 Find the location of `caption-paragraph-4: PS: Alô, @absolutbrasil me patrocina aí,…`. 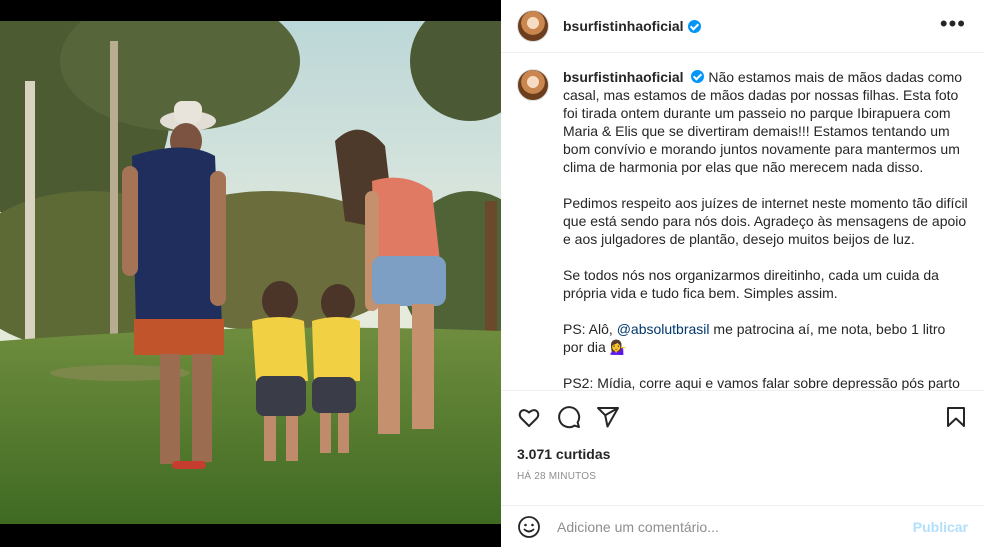

caption-paragraph-4: PS: Alô, @absolutbrasil me patrocina aí,… is located at coordinates (765, 338).